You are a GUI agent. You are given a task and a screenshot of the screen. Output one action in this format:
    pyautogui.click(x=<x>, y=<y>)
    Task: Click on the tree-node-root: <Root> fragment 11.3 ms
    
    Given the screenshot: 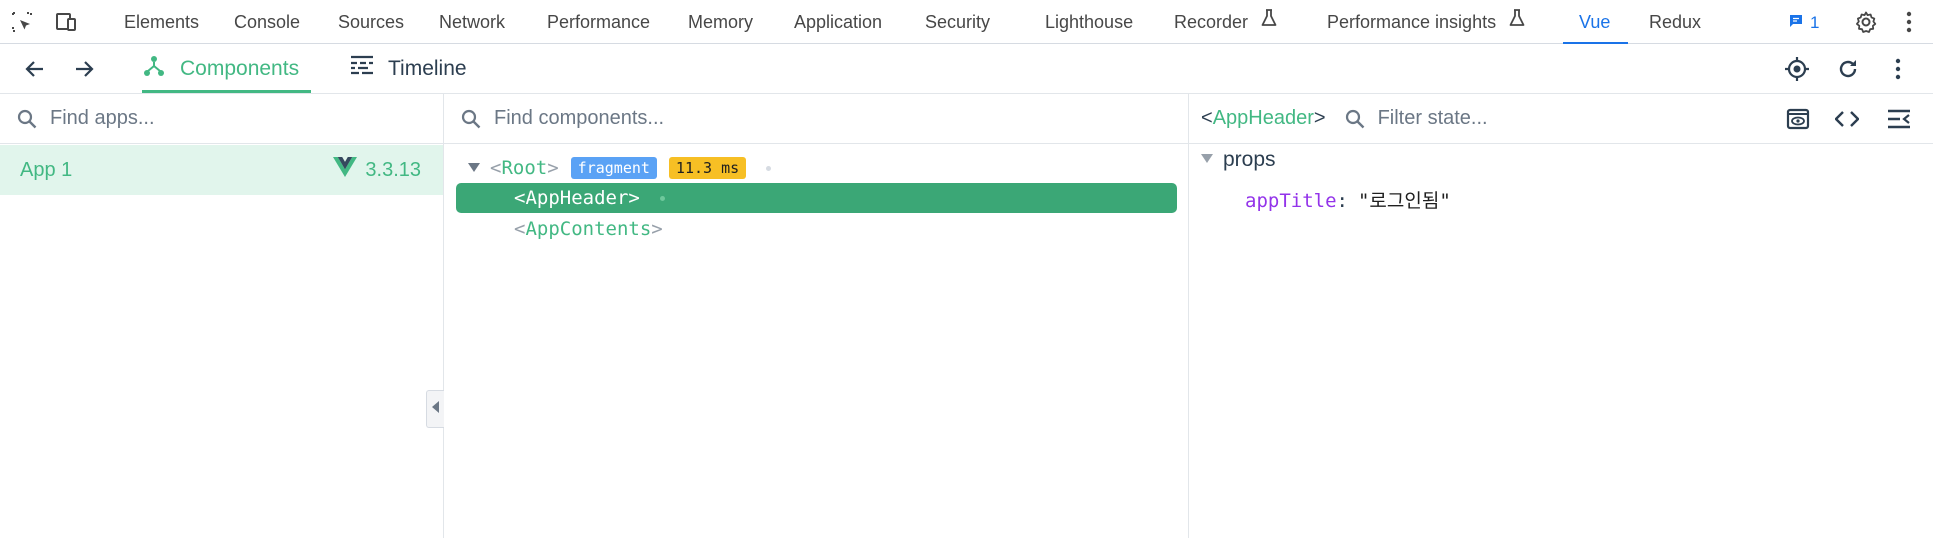 What is the action you would take?
    pyautogui.click(x=618, y=168)
    